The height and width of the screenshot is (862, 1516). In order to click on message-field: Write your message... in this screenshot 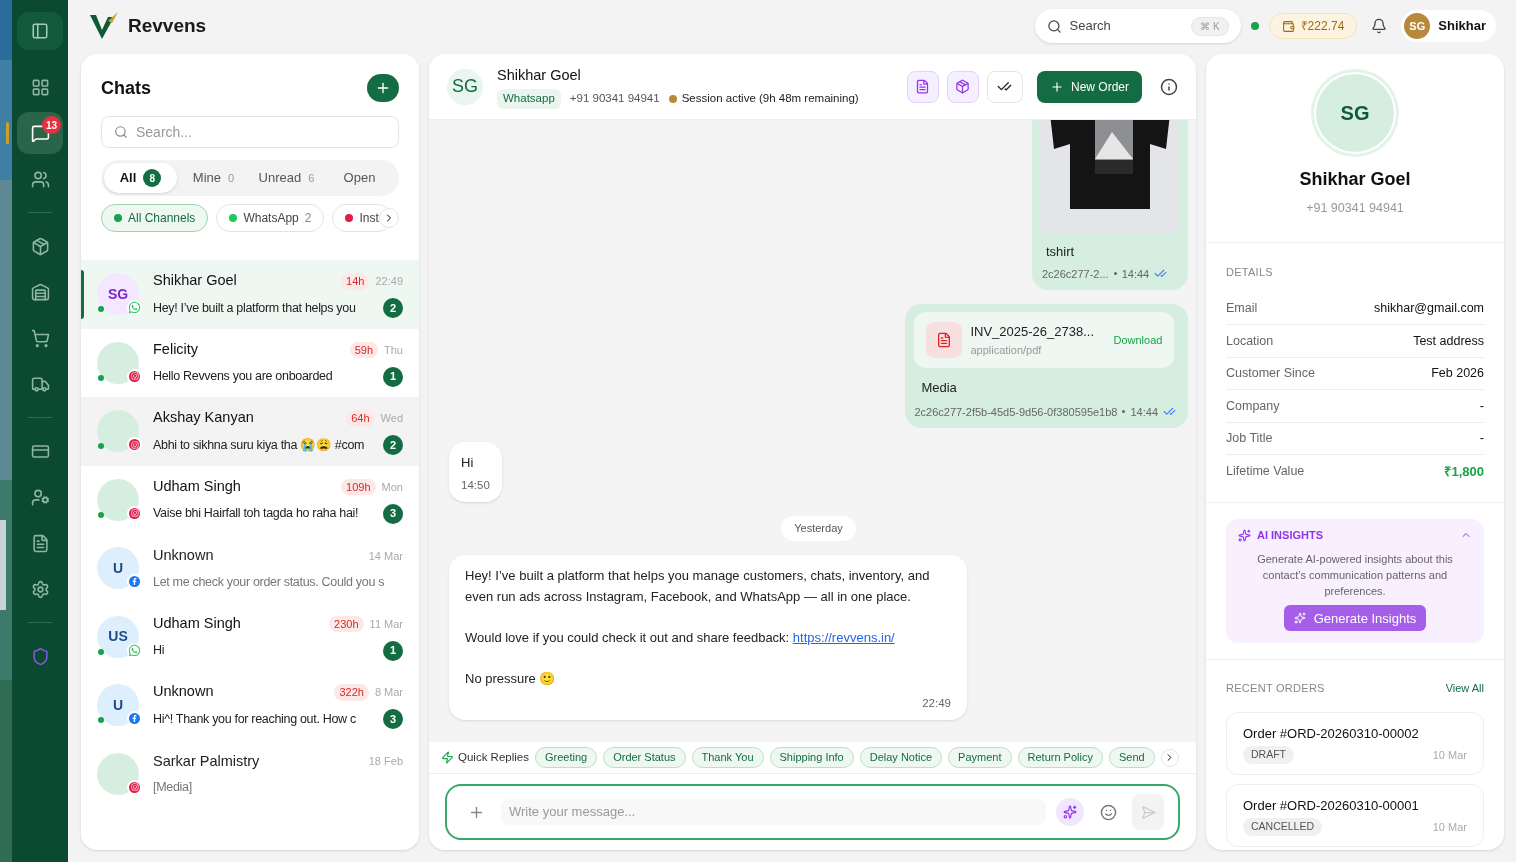, I will do `click(773, 812)`.